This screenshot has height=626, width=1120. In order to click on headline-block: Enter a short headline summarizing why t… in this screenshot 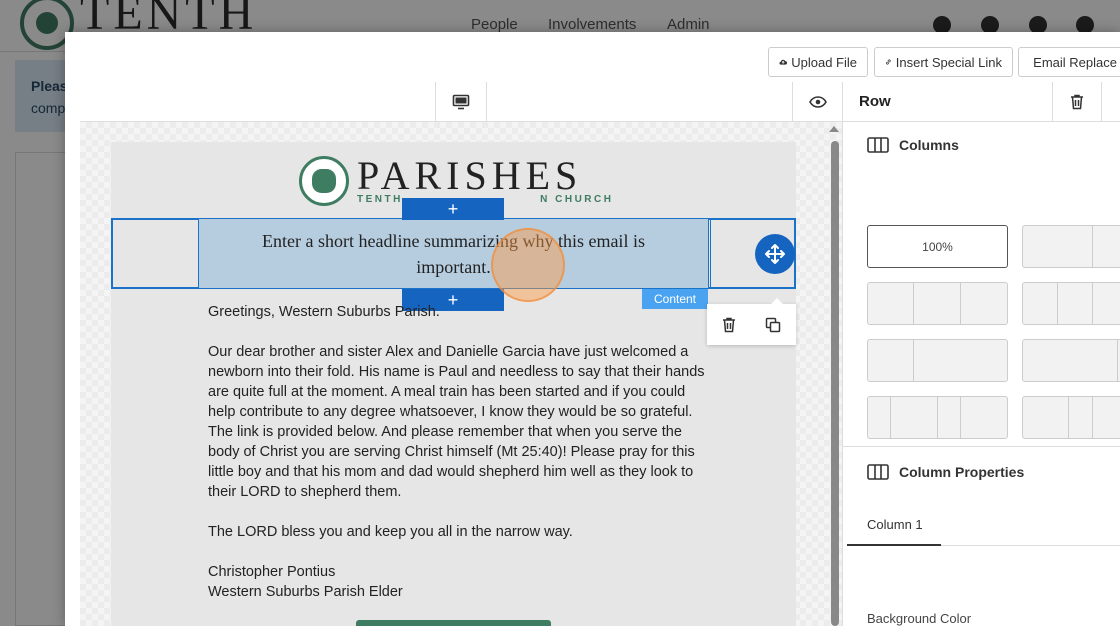, I will do `click(453, 253)`.